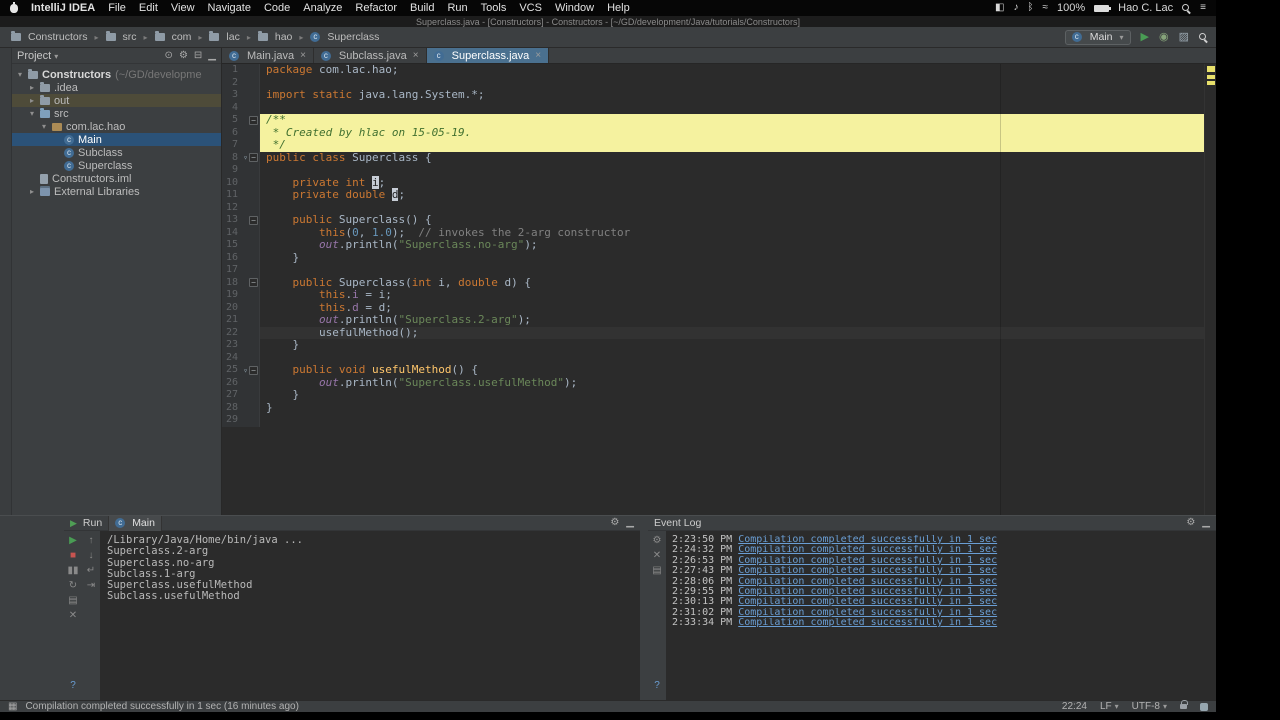  Describe the element at coordinates (73, 541) in the screenshot. I see `rerun-icon: ▶` at that location.